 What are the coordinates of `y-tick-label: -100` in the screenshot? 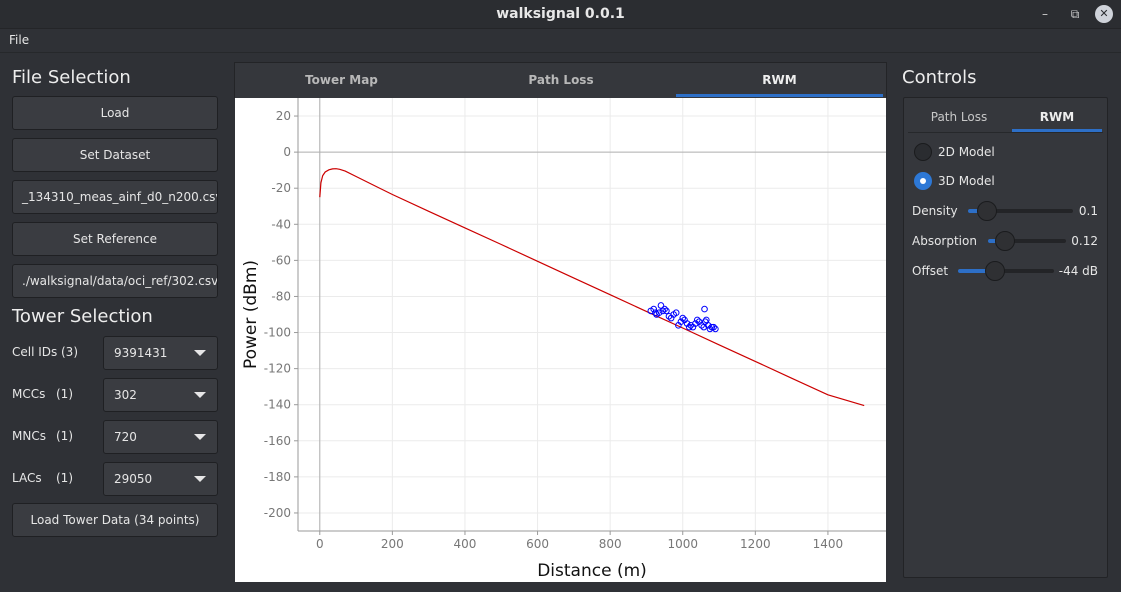 It's located at (277, 333).